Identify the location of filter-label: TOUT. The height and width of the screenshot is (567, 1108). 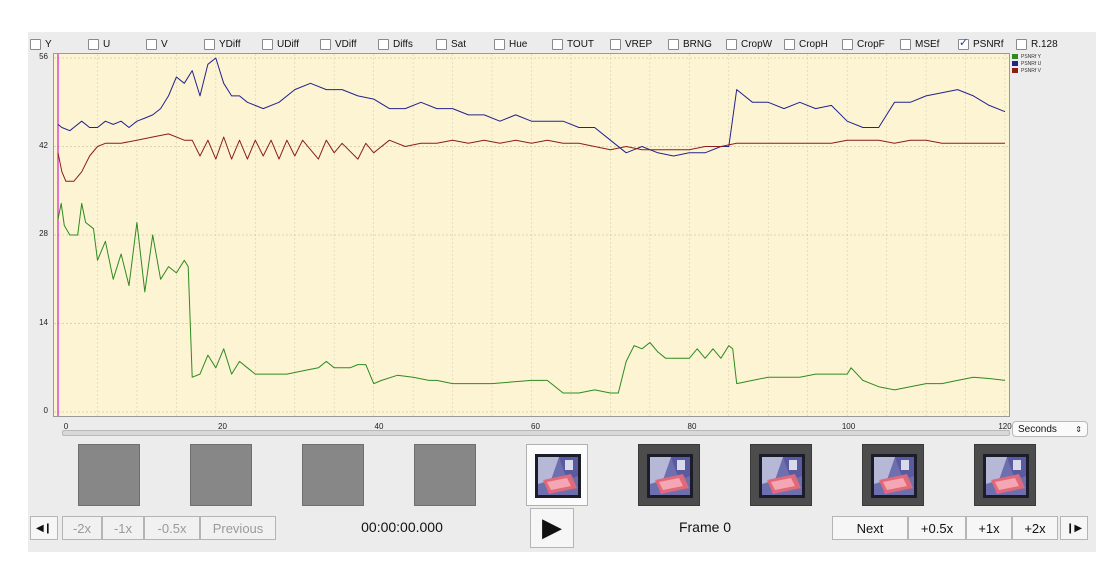
(581, 44).